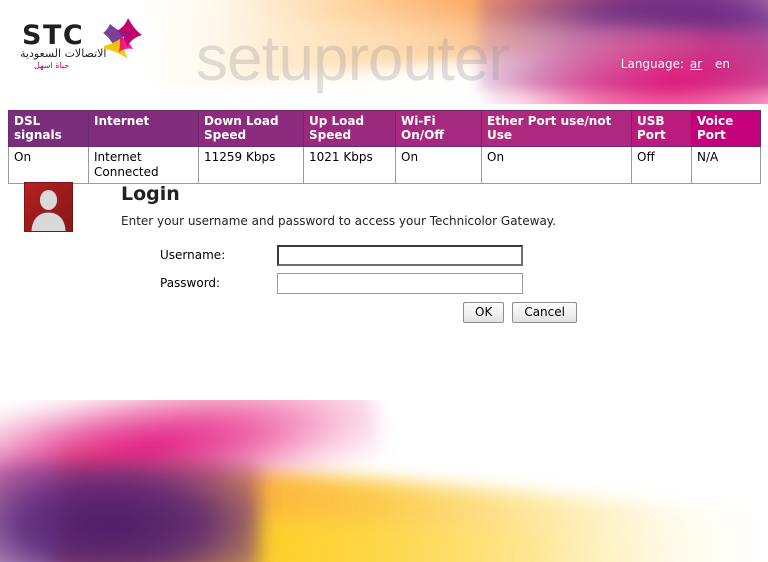 Image resolution: width=768 pixels, height=562 pixels. What do you see at coordinates (438, 128) in the screenshot?
I see `status-header-wifi: Wi-Fi On/Off` at bounding box center [438, 128].